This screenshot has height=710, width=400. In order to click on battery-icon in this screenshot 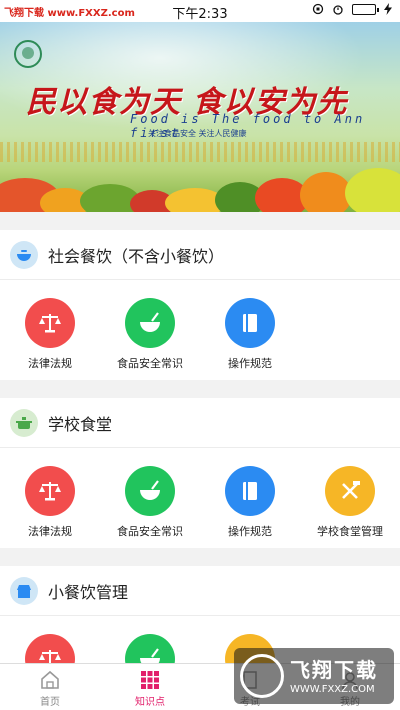, I will do `click(365, 9)`.